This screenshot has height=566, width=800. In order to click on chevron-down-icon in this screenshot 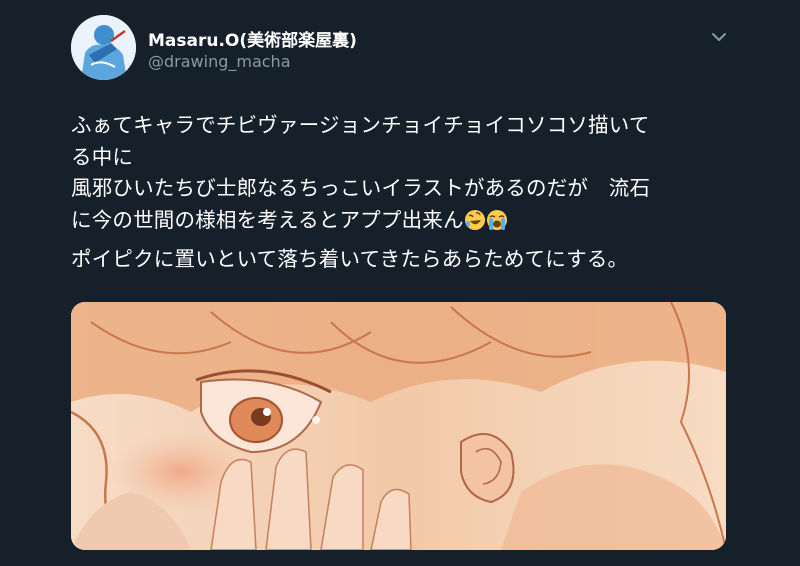, I will do `click(719, 37)`.